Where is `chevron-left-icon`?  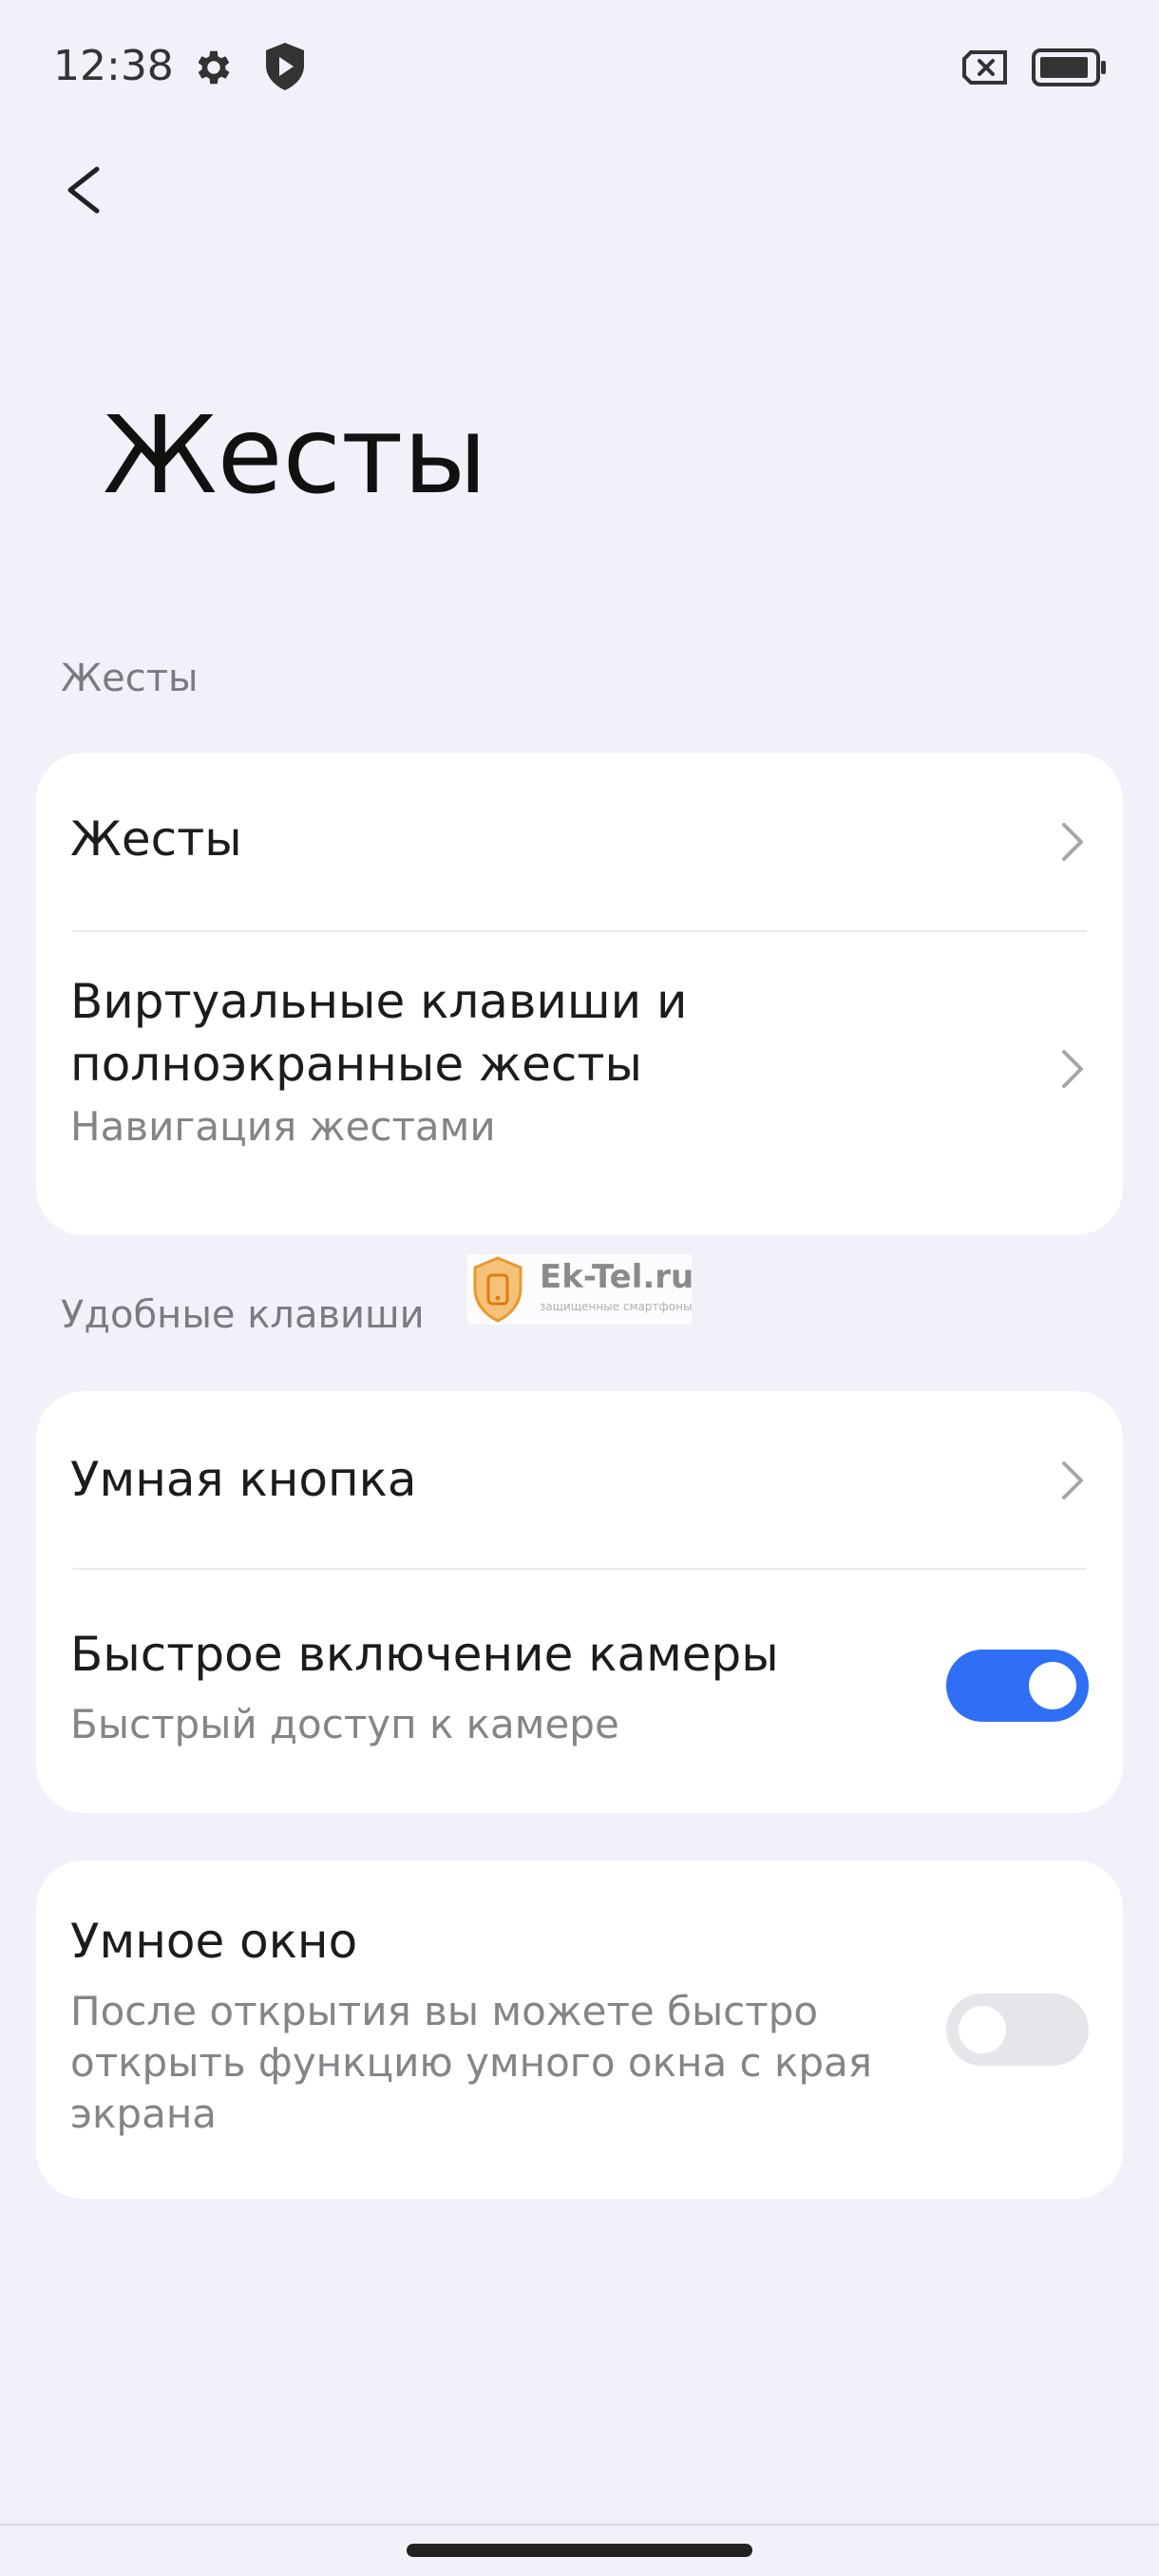 chevron-left-icon is located at coordinates (83, 190).